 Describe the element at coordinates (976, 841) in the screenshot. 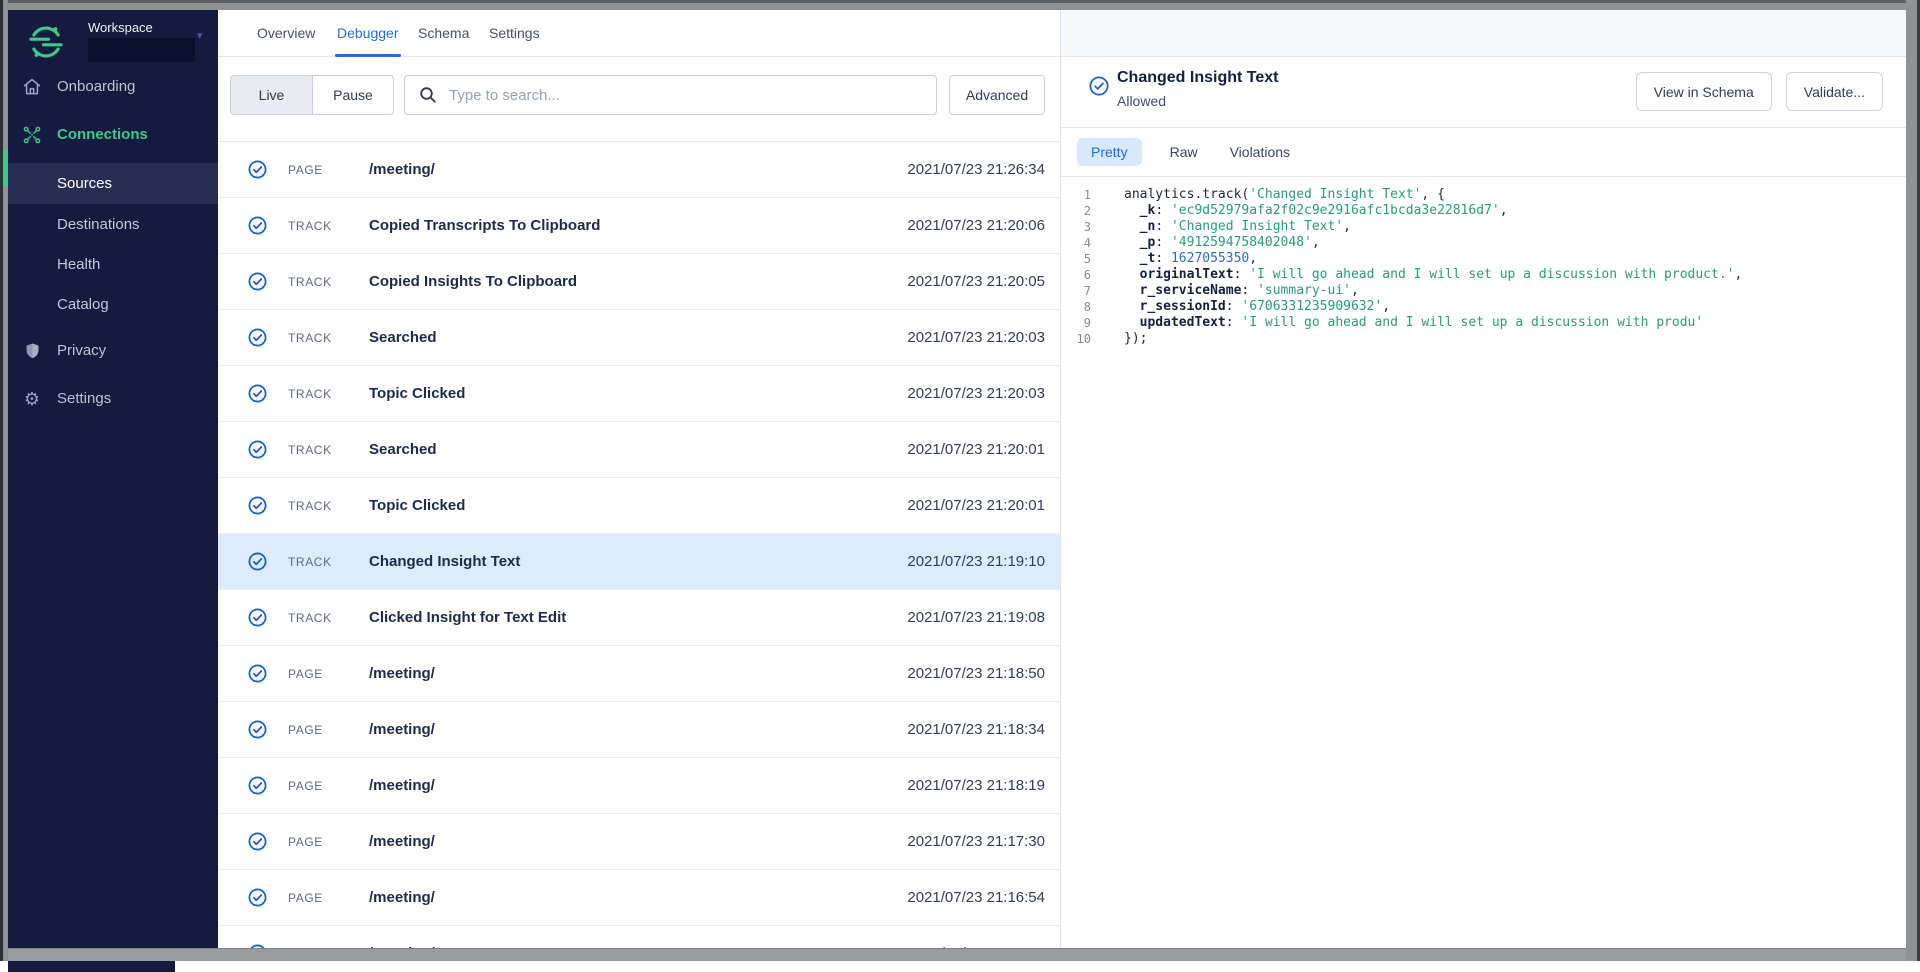

I see `event-timestamp: 2021/07/23 21:17:30` at that location.